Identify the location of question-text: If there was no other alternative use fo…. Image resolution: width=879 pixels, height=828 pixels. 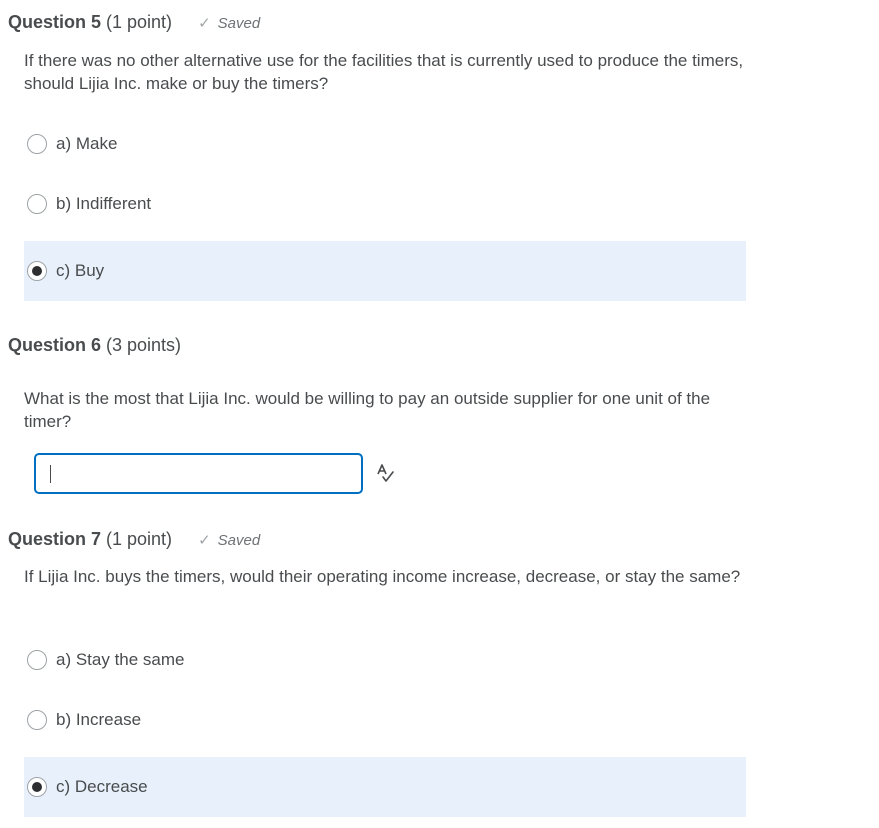
(384, 72).